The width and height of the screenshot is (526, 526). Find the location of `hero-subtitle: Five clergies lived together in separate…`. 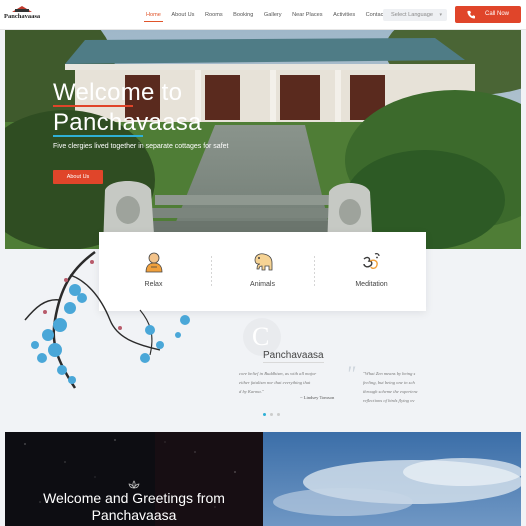

hero-subtitle: Five clergies lived together in separate… is located at coordinates (141, 146).